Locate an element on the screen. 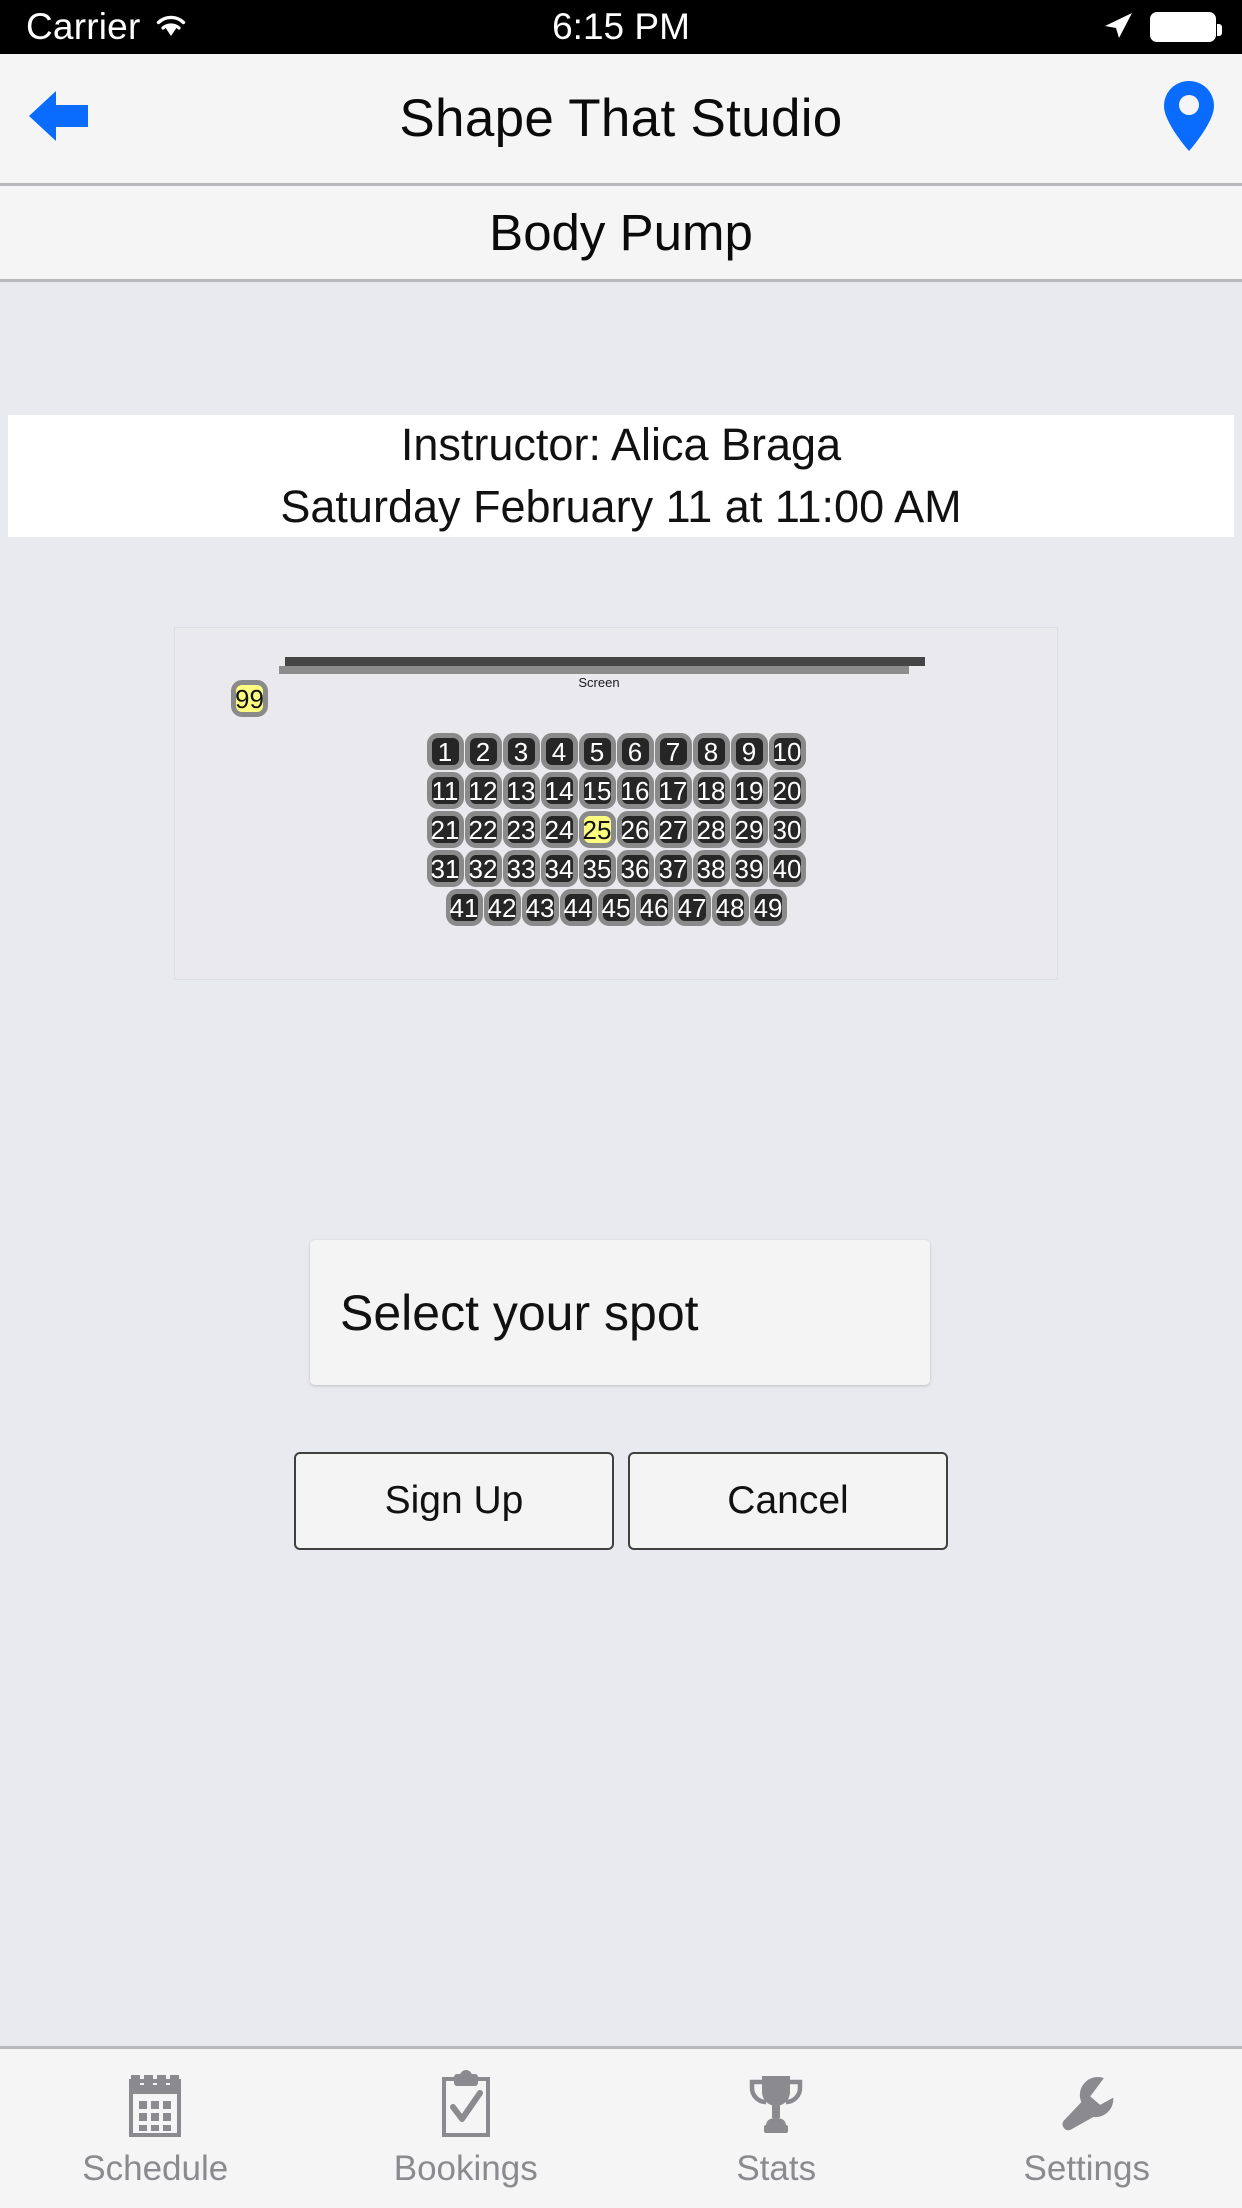 Image resolution: width=1242 pixels, height=2208 pixels. seat-button: 1 is located at coordinates (445, 751).